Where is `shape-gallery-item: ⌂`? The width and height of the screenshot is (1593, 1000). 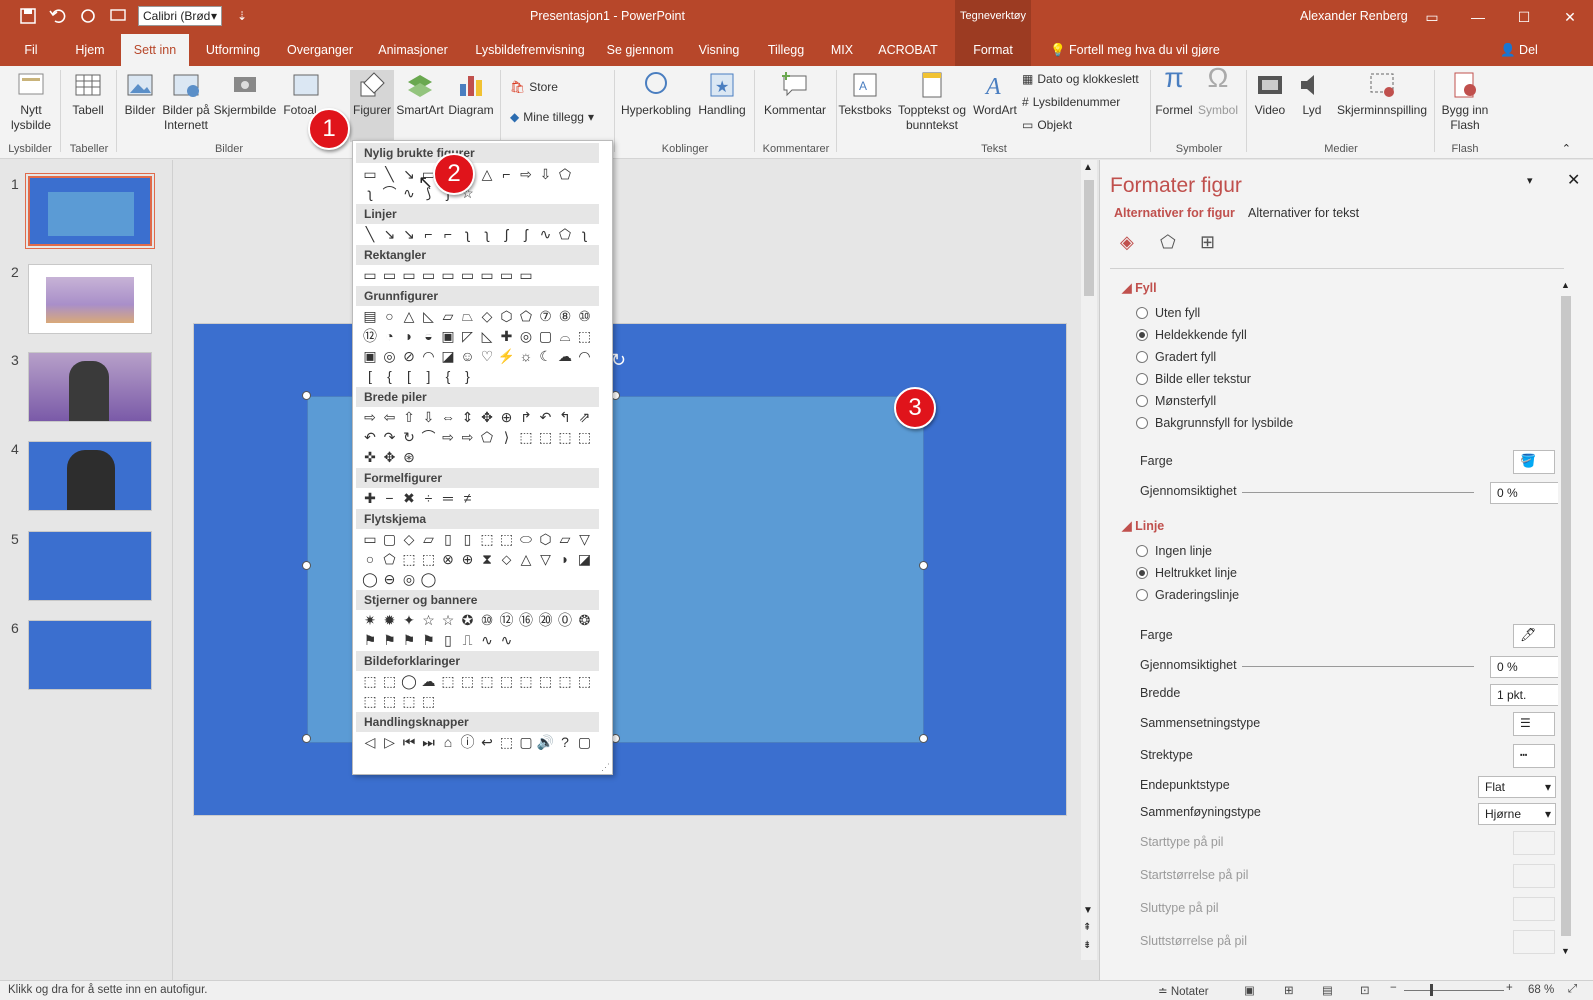 shape-gallery-item: ⌂ is located at coordinates (448, 742).